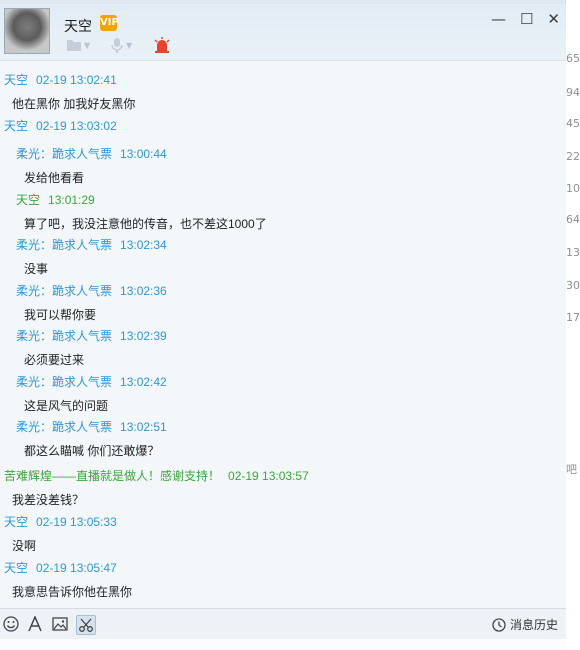 Image resolution: width=580 pixels, height=650 pixels. What do you see at coordinates (141, 211) in the screenshot?
I see `chat-message: 天空 13:01:29 算了吧，我没注意他的传音，也不差这1000了` at bounding box center [141, 211].